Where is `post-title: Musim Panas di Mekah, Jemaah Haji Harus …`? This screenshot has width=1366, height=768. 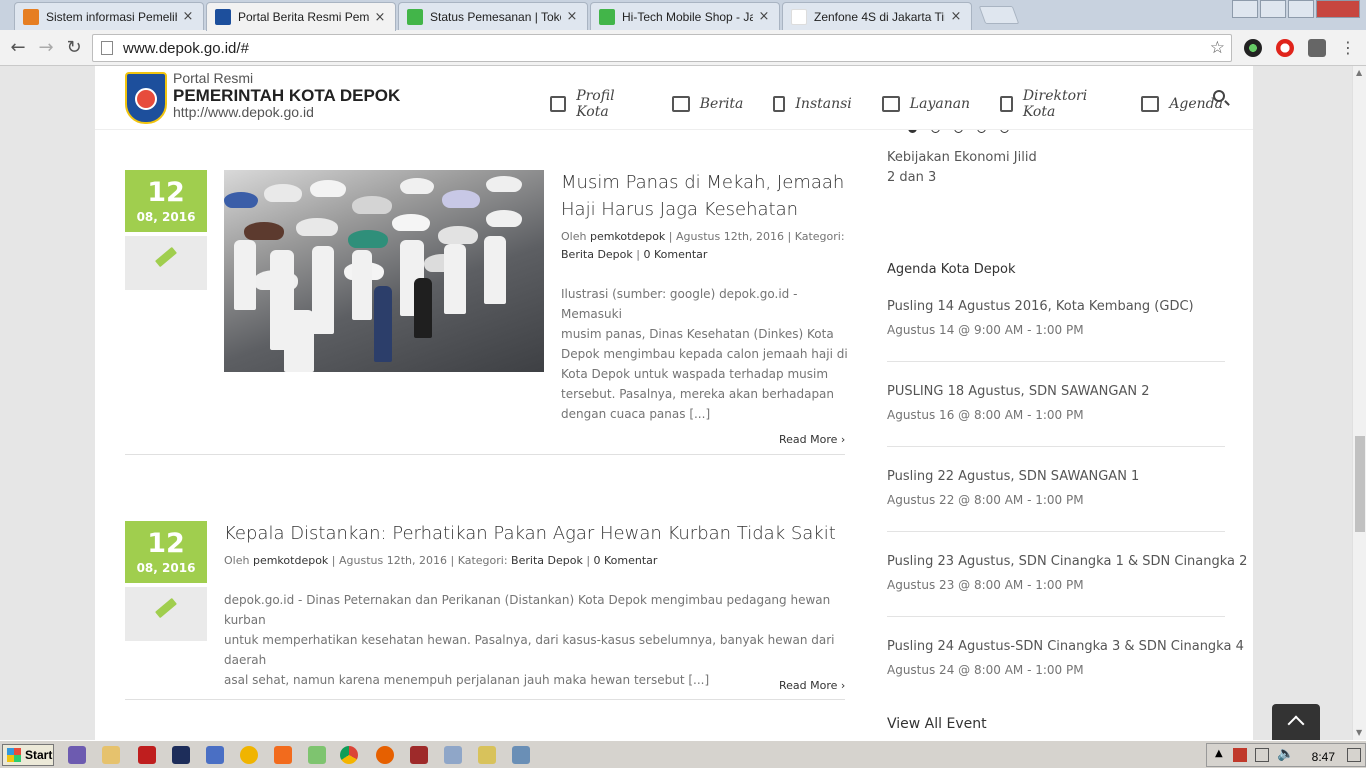 post-title: Musim Panas di Mekah, Jemaah Haji Harus … is located at coordinates (702, 196).